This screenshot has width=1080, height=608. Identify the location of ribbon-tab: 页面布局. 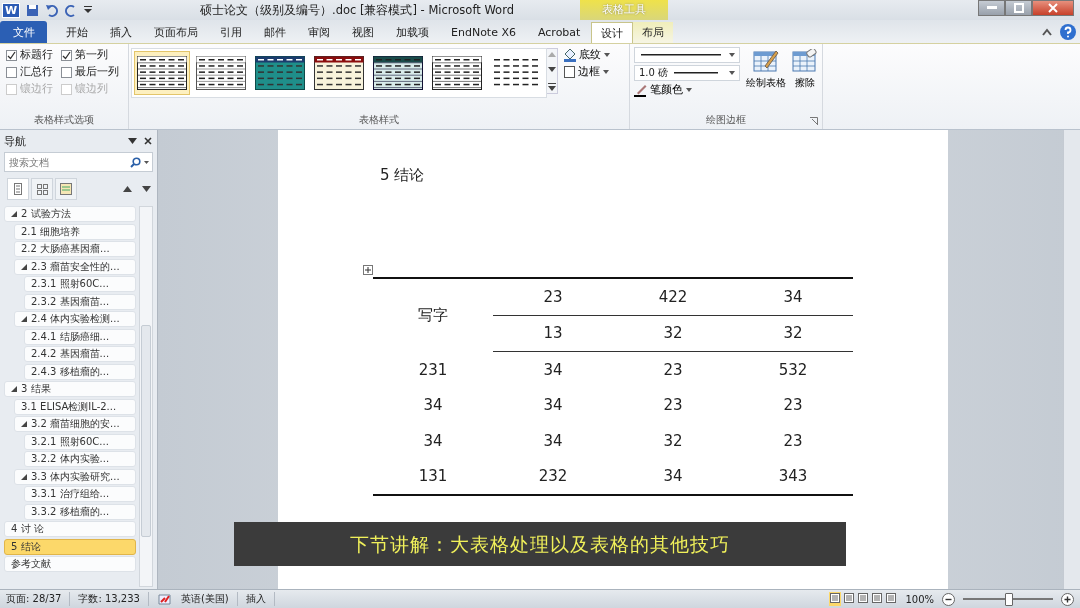
(176, 32).